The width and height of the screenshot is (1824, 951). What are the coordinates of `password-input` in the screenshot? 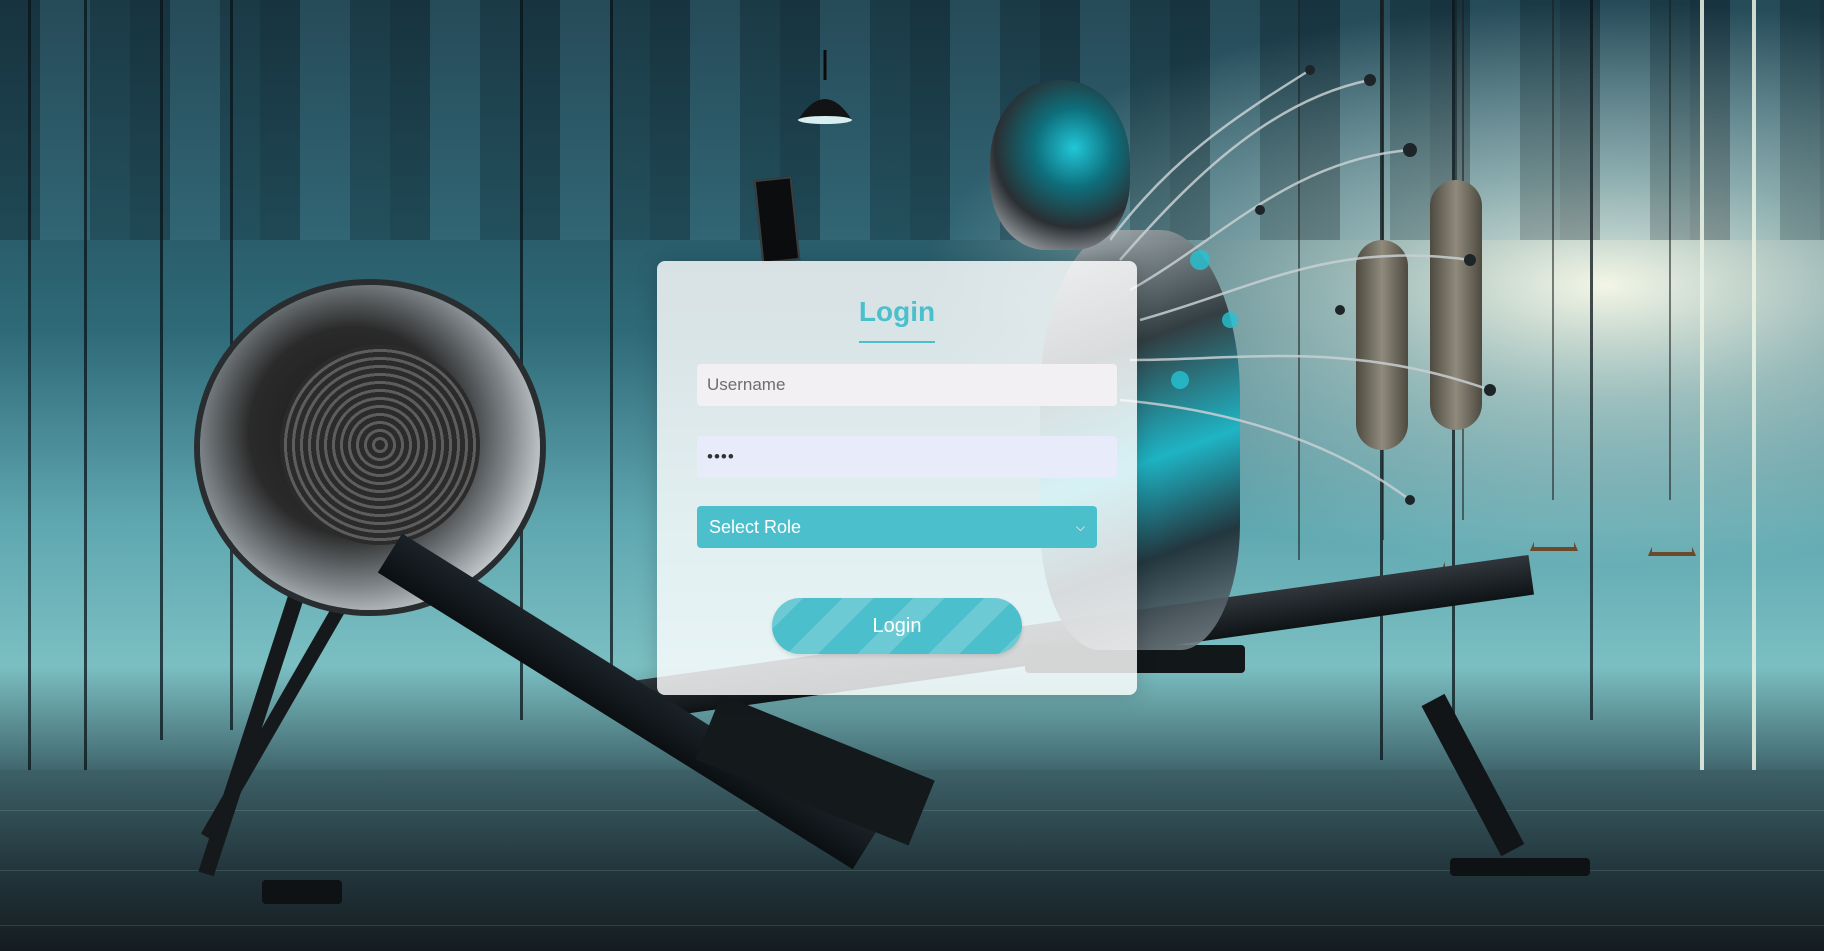 It's located at (907, 457).